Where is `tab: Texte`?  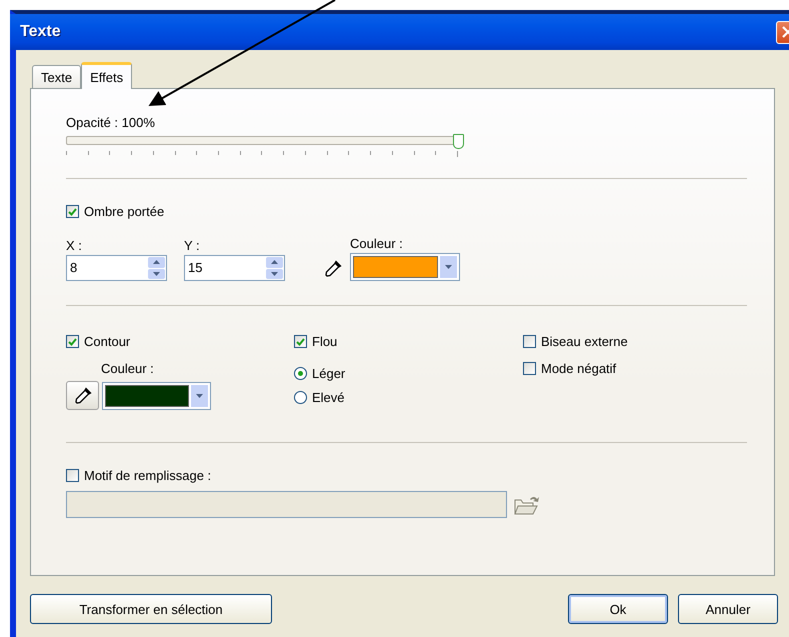 tab: Texte is located at coordinates (57, 76).